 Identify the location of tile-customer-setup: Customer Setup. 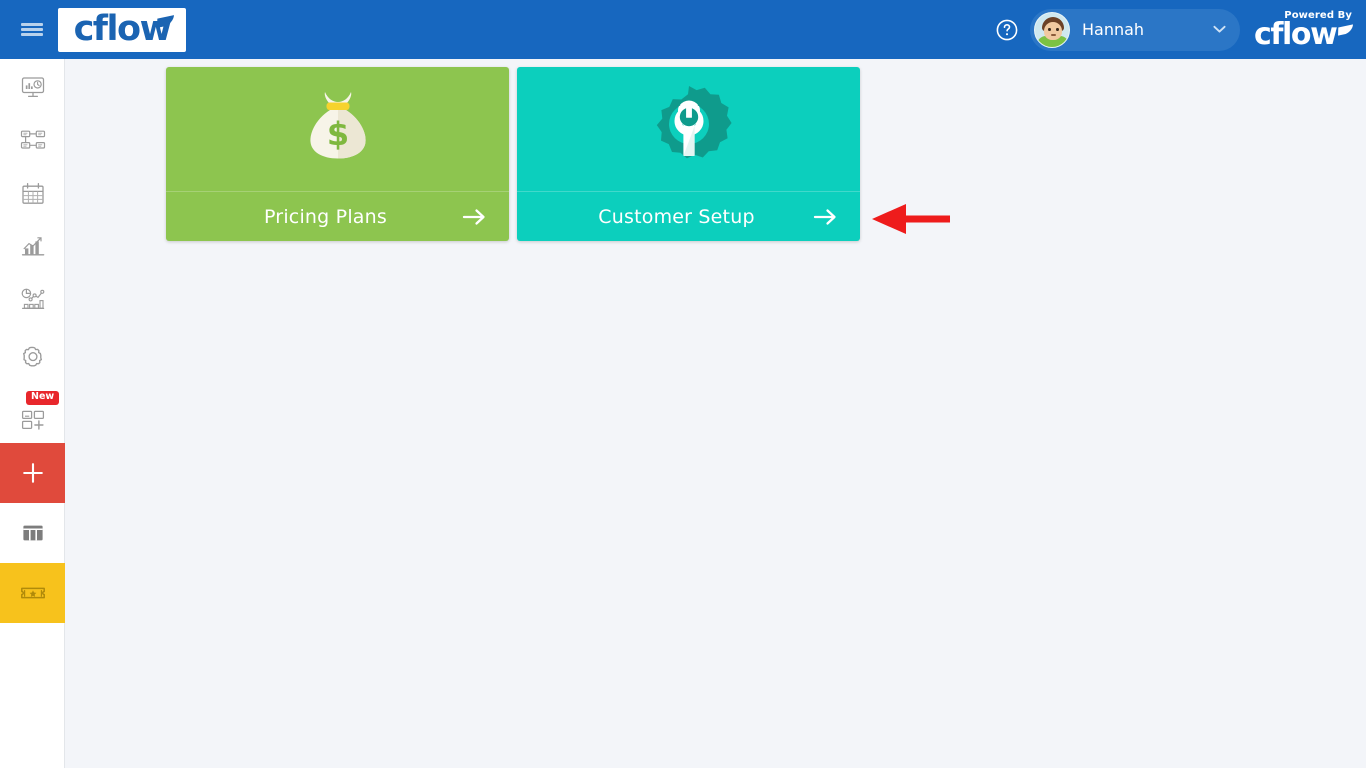
(688, 154).